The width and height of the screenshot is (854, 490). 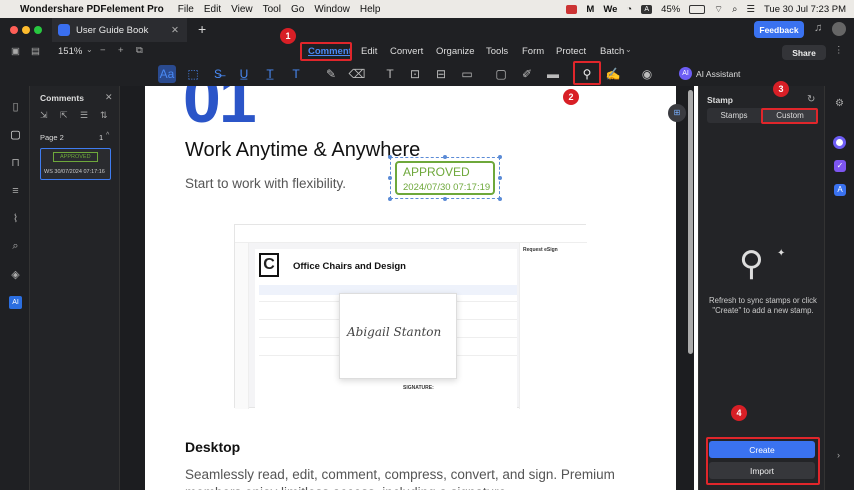 What do you see at coordinates (612, 51) in the screenshot?
I see `tab-batch: Batch` at bounding box center [612, 51].